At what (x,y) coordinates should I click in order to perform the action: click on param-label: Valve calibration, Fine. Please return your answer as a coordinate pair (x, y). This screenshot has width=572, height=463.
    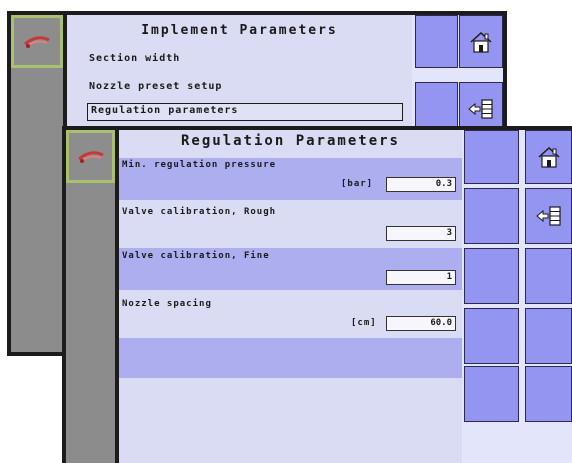
    Looking at the image, I should click on (196, 256).